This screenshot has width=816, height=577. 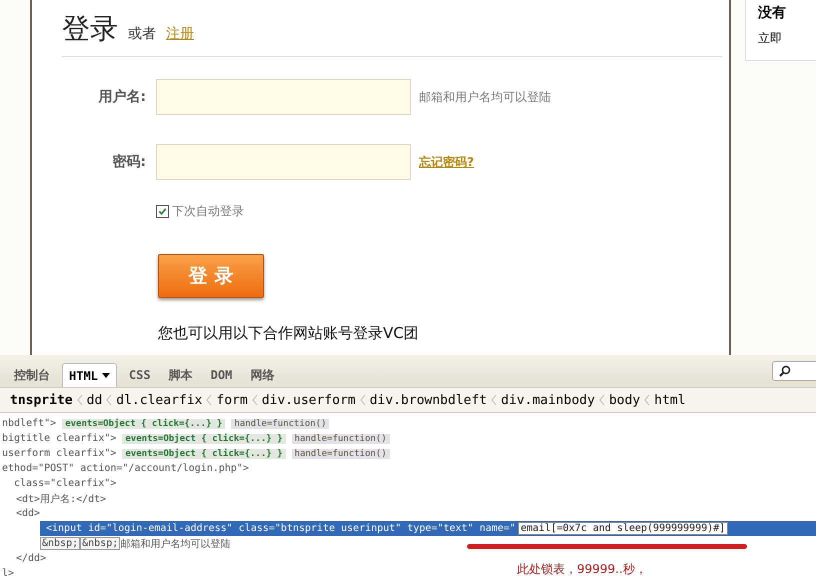 What do you see at coordinates (773, 13) in the screenshot?
I see `side-card-title: 没有` at bounding box center [773, 13].